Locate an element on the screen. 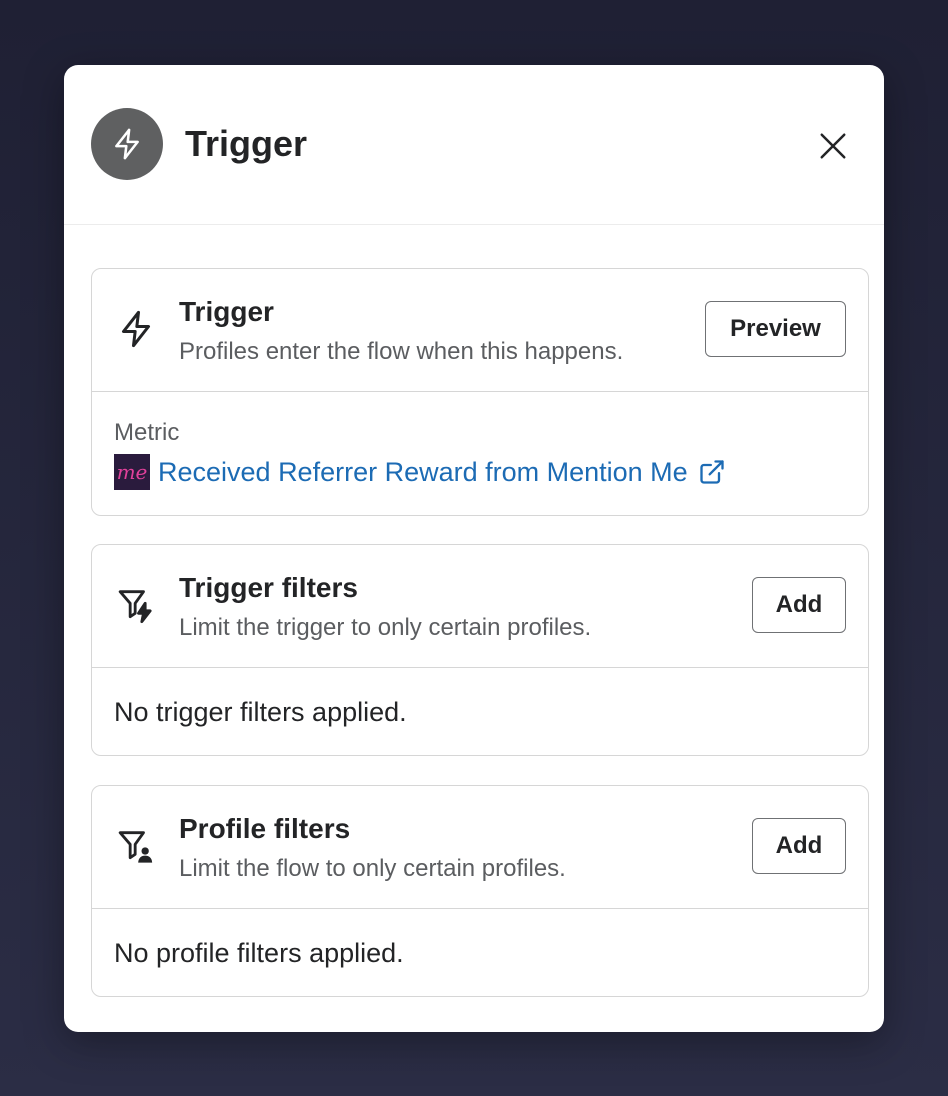  trigger-filters-empty-text: No trigger filters applied. is located at coordinates (260, 712).